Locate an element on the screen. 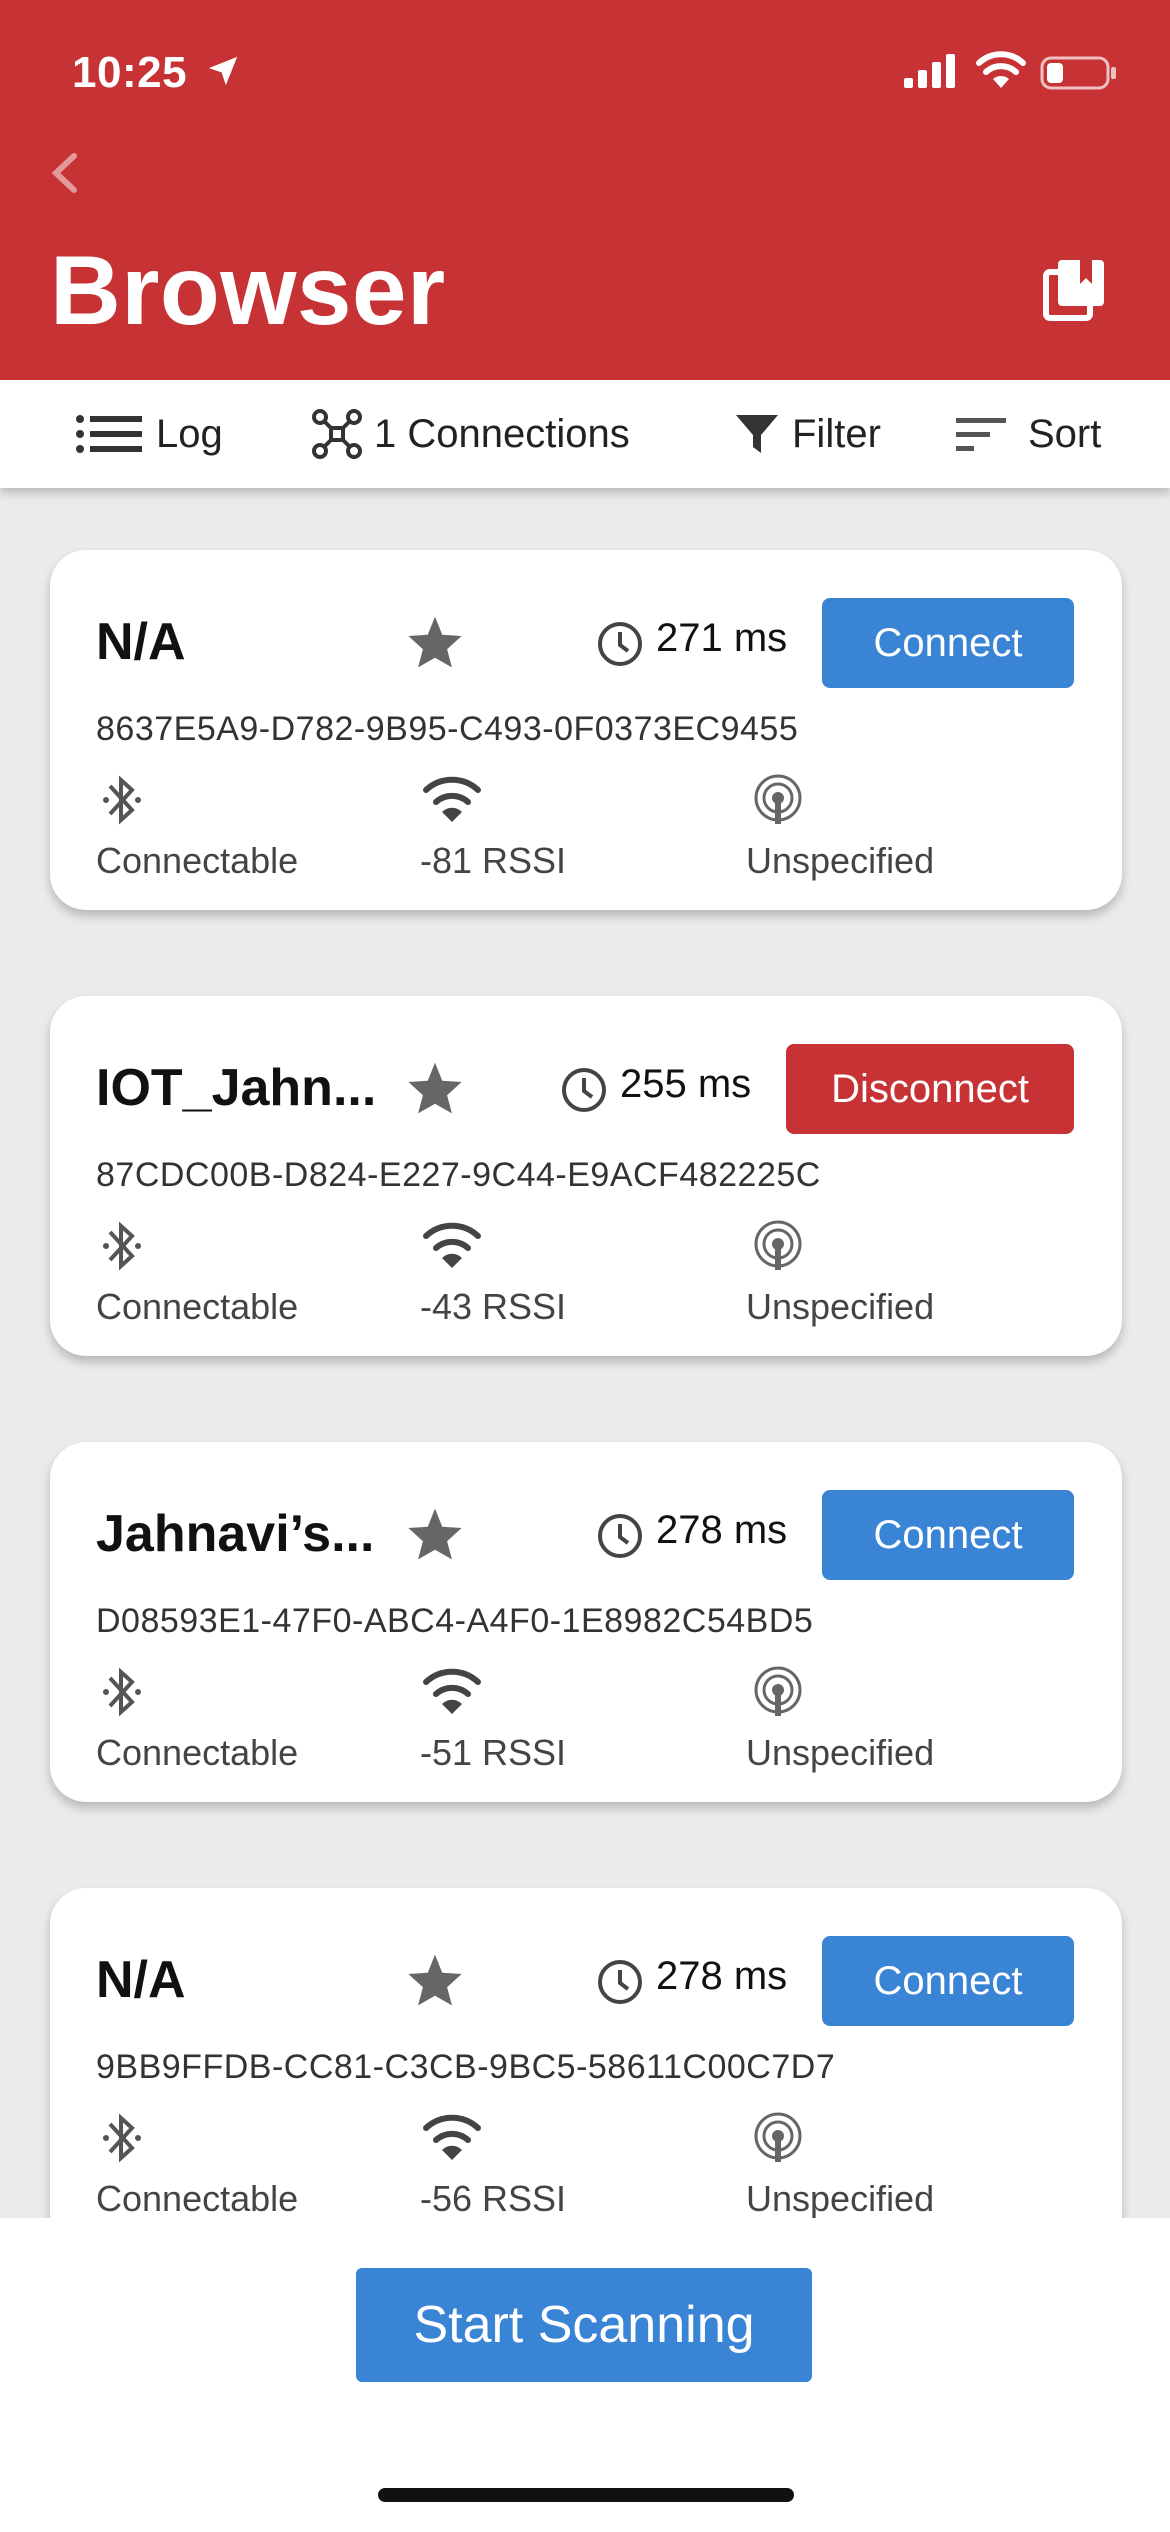 The width and height of the screenshot is (1170, 2532). rssi-label: -51 RSSI is located at coordinates (493, 1752).